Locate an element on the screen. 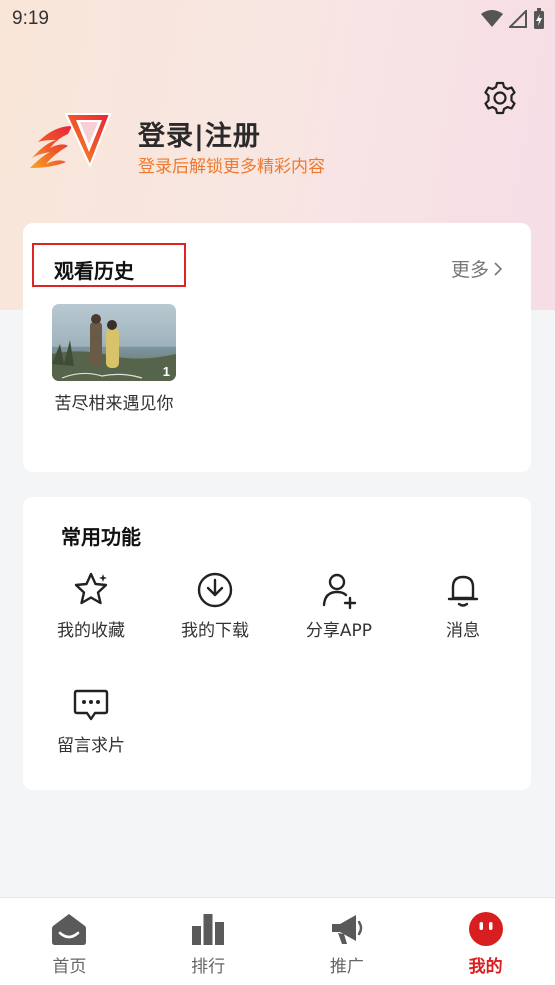  profile-icon is located at coordinates (485, 929).